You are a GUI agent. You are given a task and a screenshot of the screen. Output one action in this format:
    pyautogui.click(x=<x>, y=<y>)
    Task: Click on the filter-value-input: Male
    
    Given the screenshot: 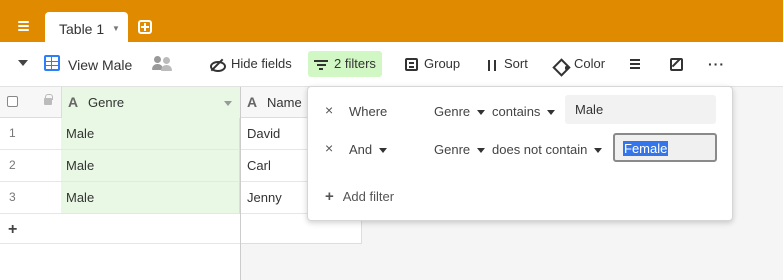 What is the action you would take?
    pyautogui.click(x=640, y=109)
    